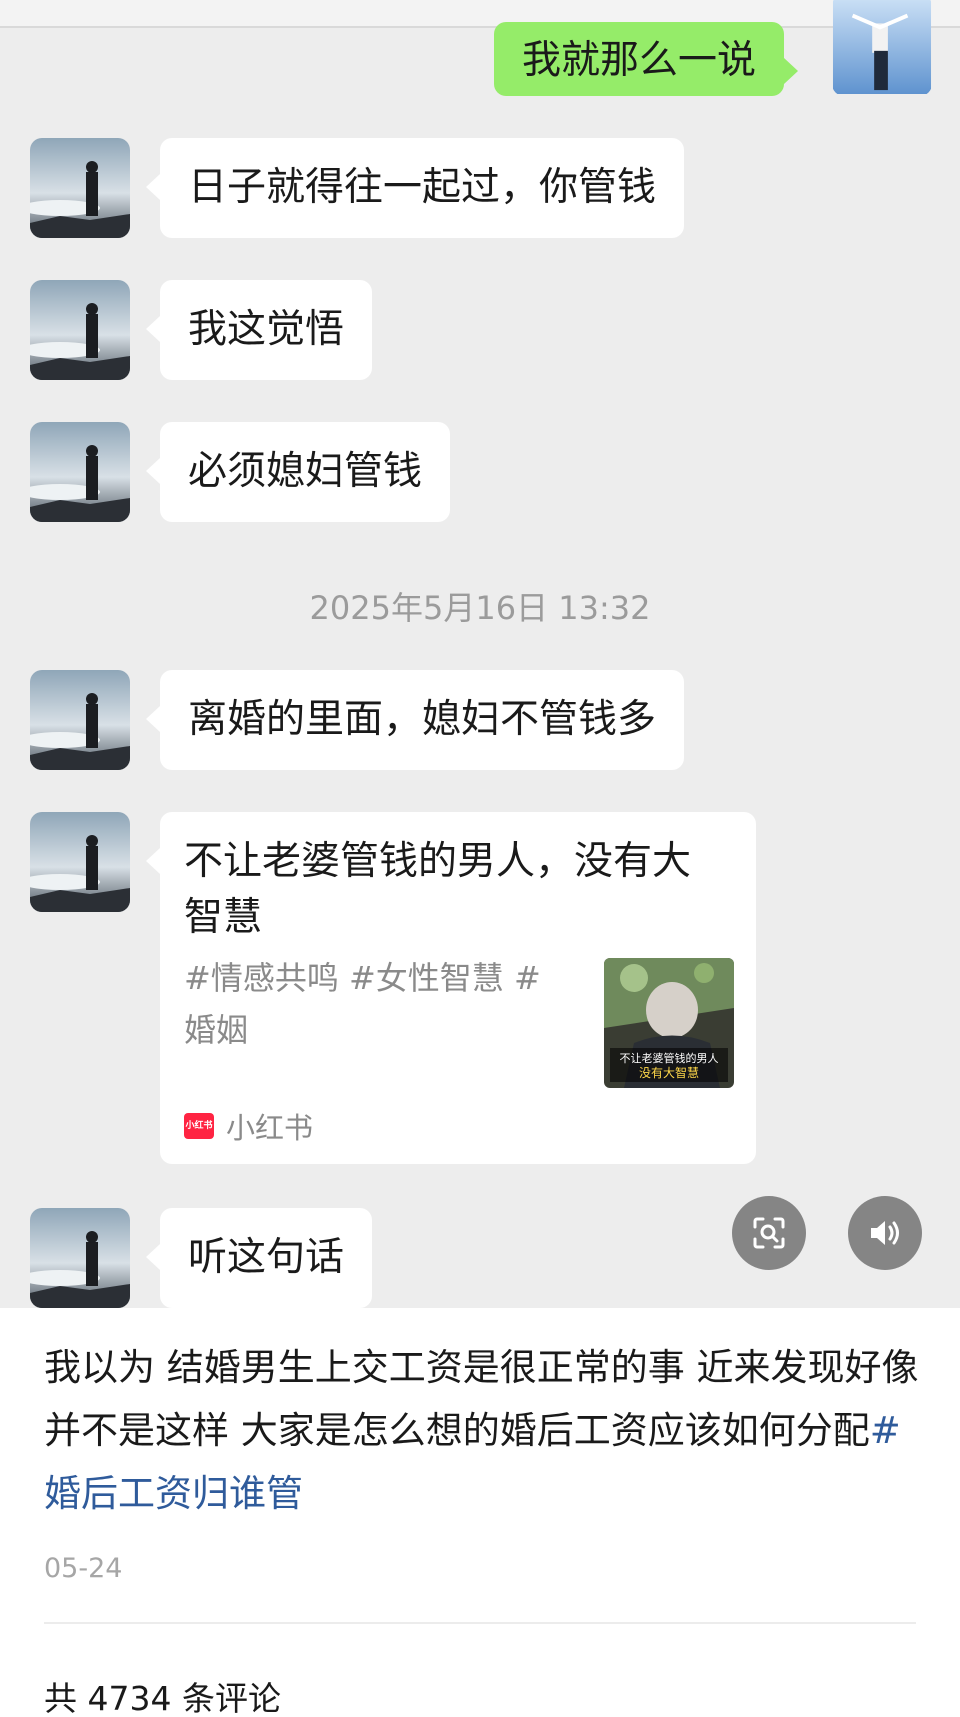  I want to click on shared-card-source-label: 小红书, so click(270, 1128).